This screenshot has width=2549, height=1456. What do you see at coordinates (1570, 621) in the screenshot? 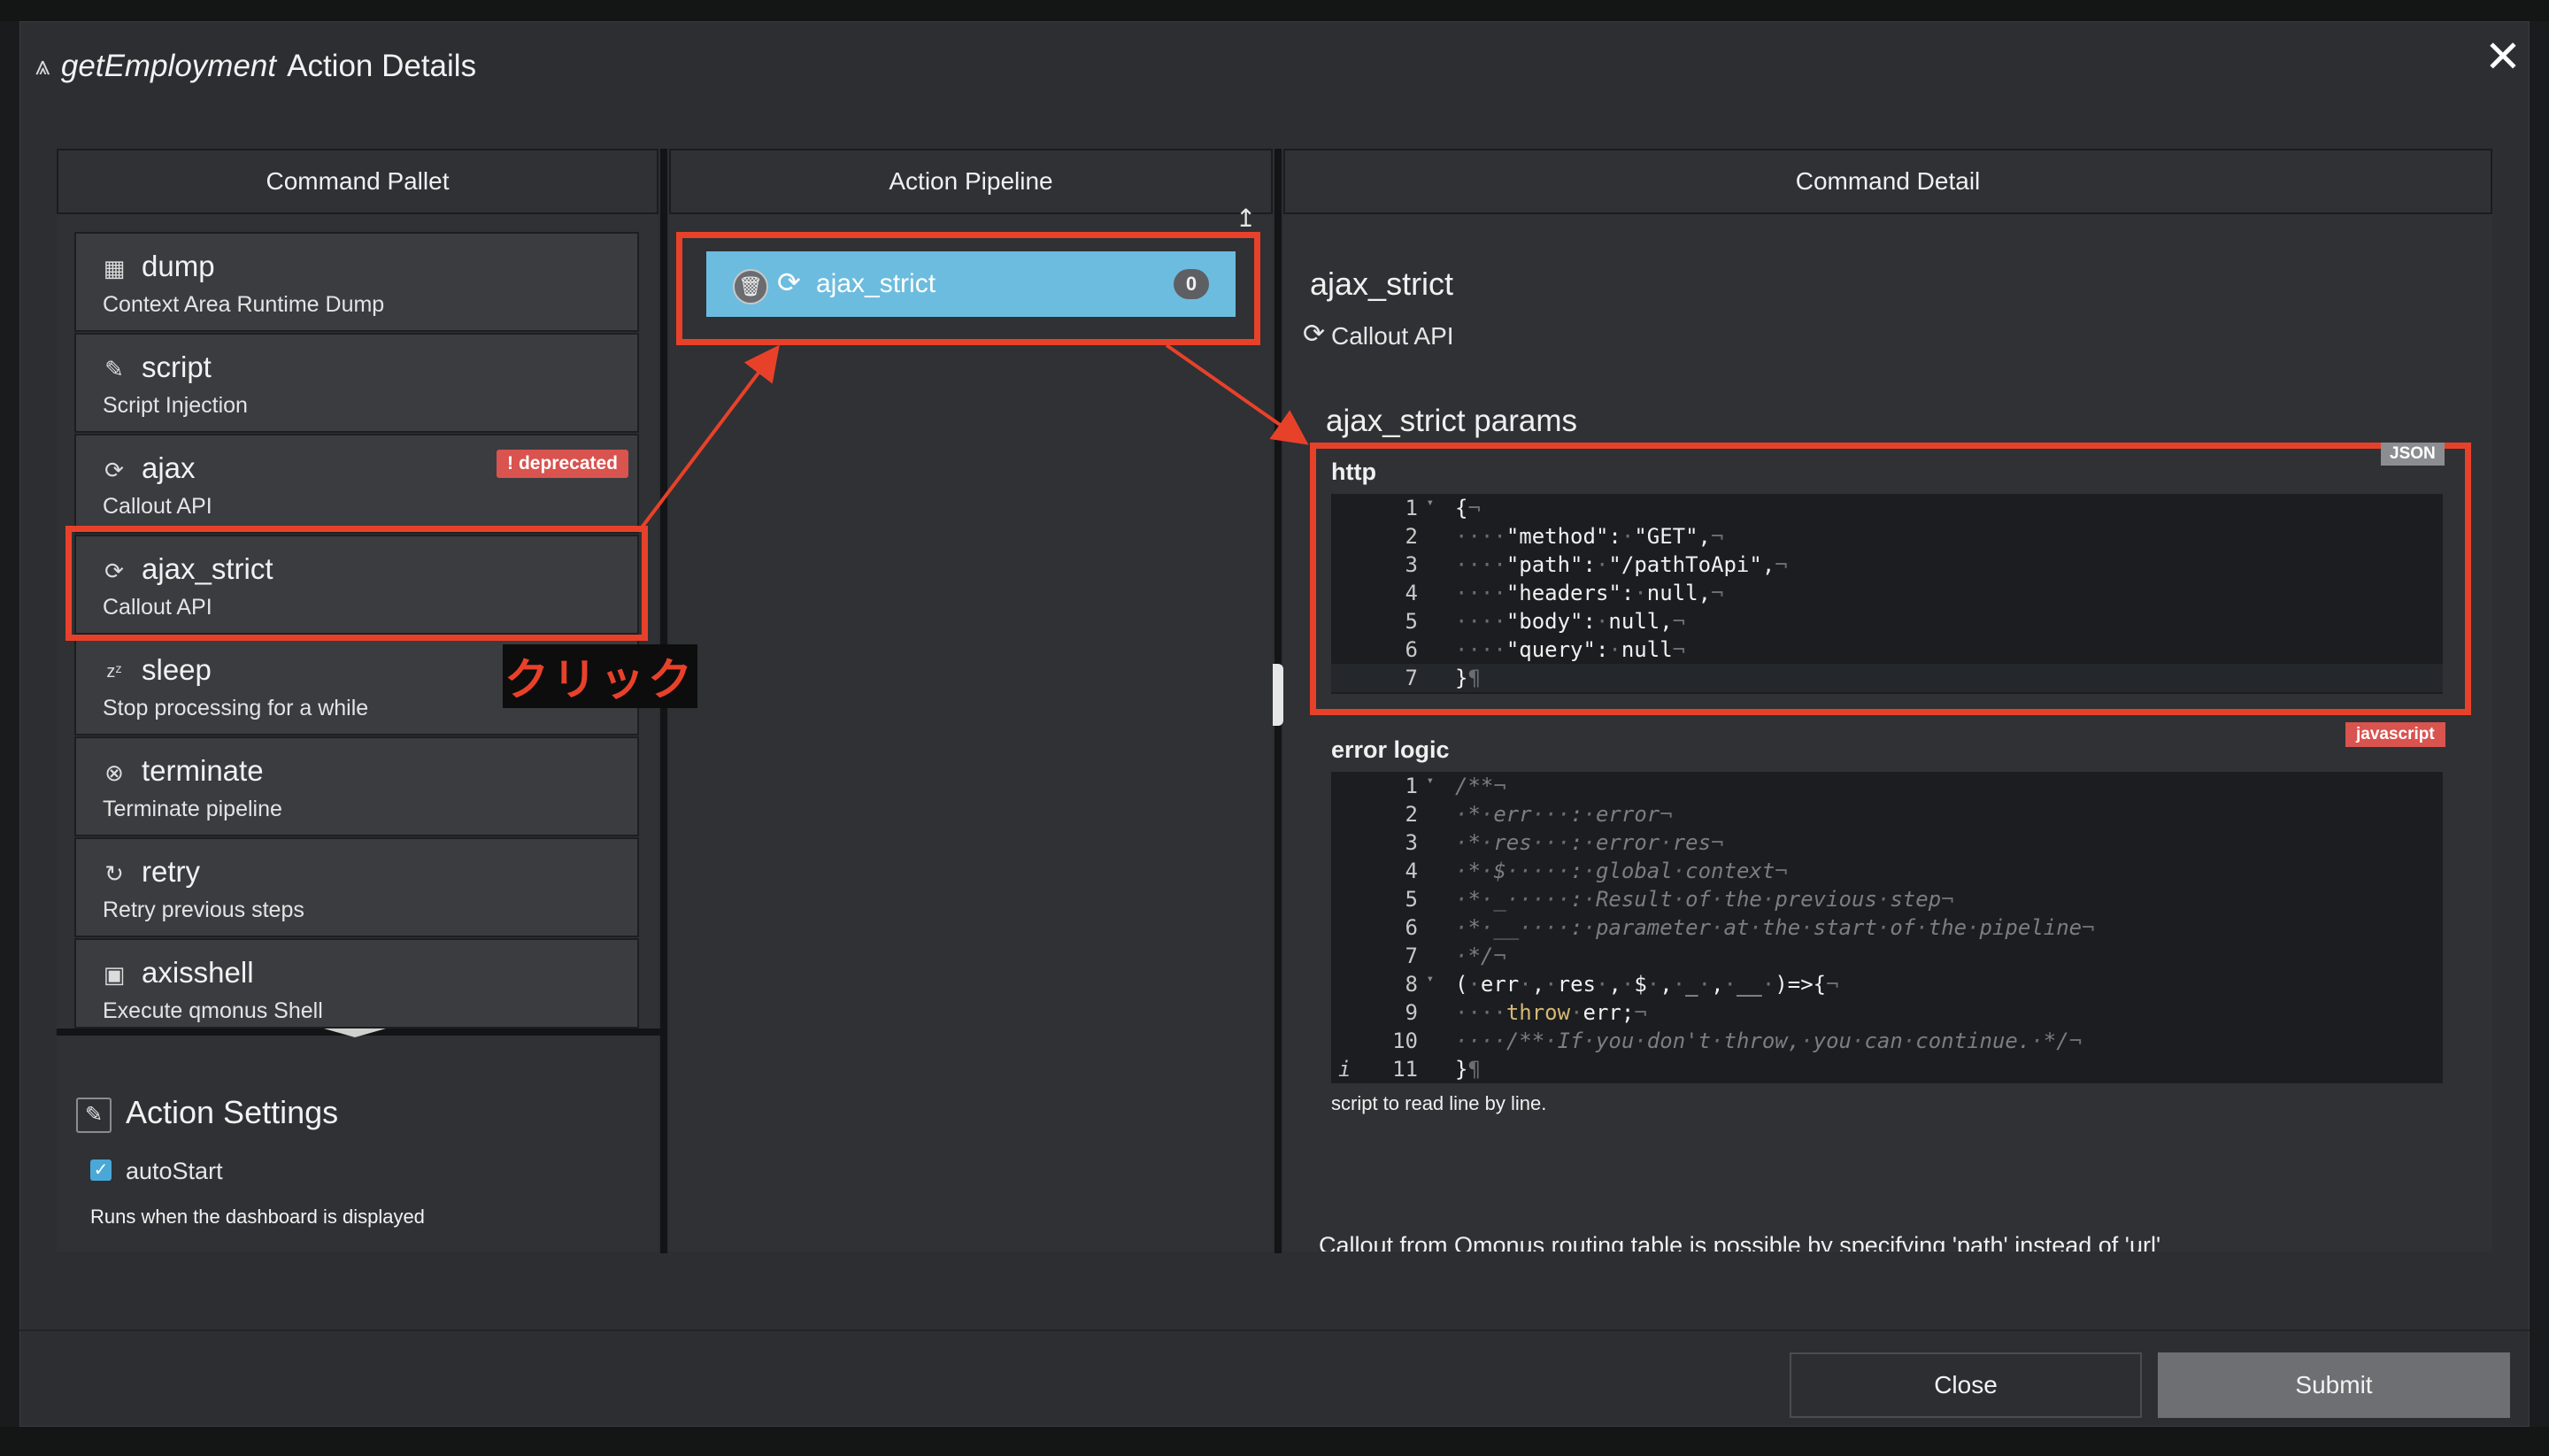
I see `code-text: ····"body":·null,¬` at bounding box center [1570, 621].